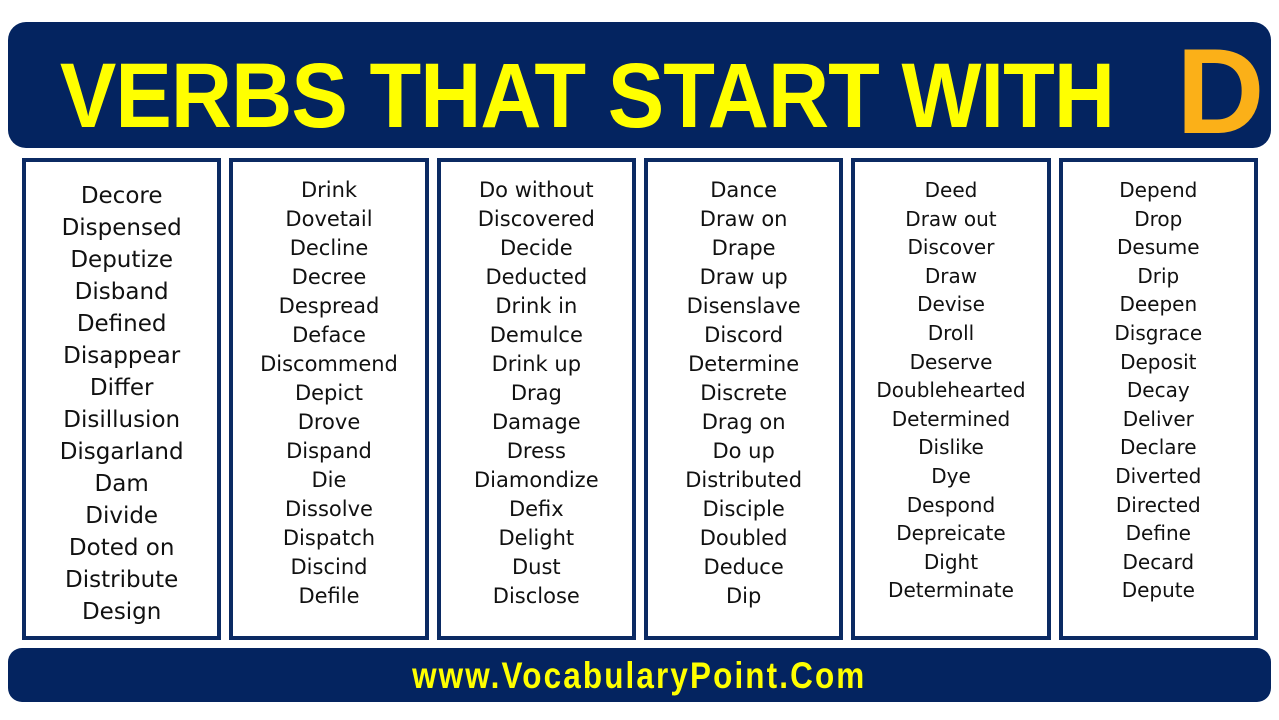  I want to click on word-item: Dispand, so click(329, 451).